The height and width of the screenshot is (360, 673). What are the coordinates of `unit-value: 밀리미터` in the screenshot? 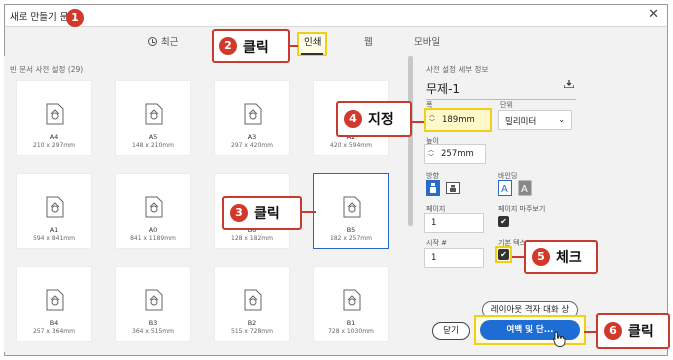 It's located at (521, 122).